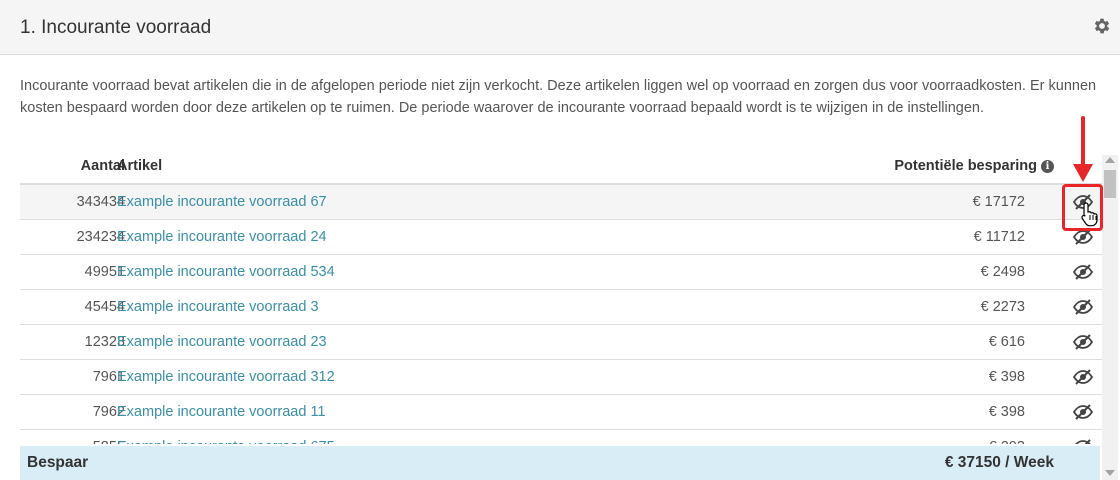  What do you see at coordinates (226, 377) in the screenshot?
I see `artikel-link: Example incourante voorraad 312` at bounding box center [226, 377].